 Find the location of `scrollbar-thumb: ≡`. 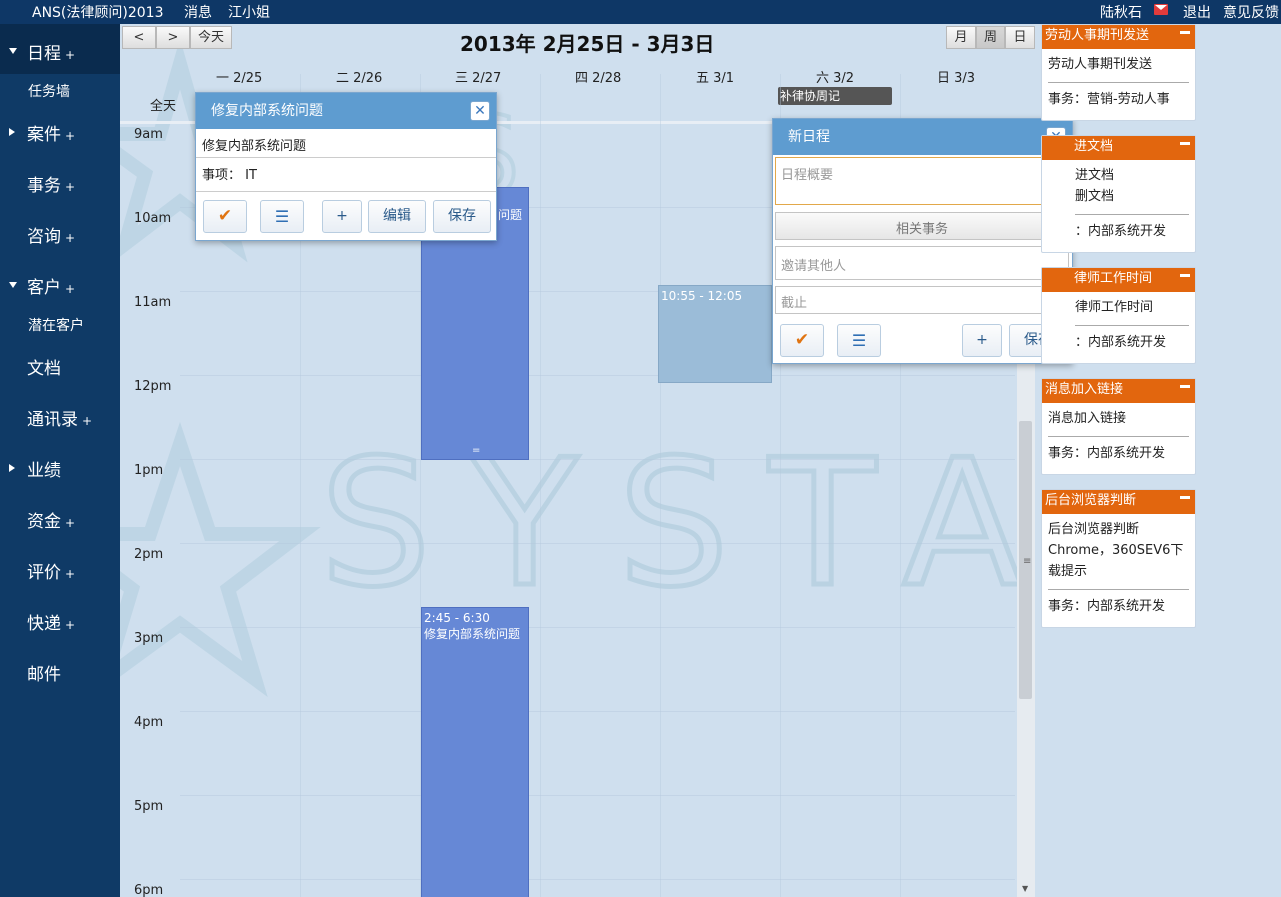

scrollbar-thumb: ≡ is located at coordinates (1025, 560).